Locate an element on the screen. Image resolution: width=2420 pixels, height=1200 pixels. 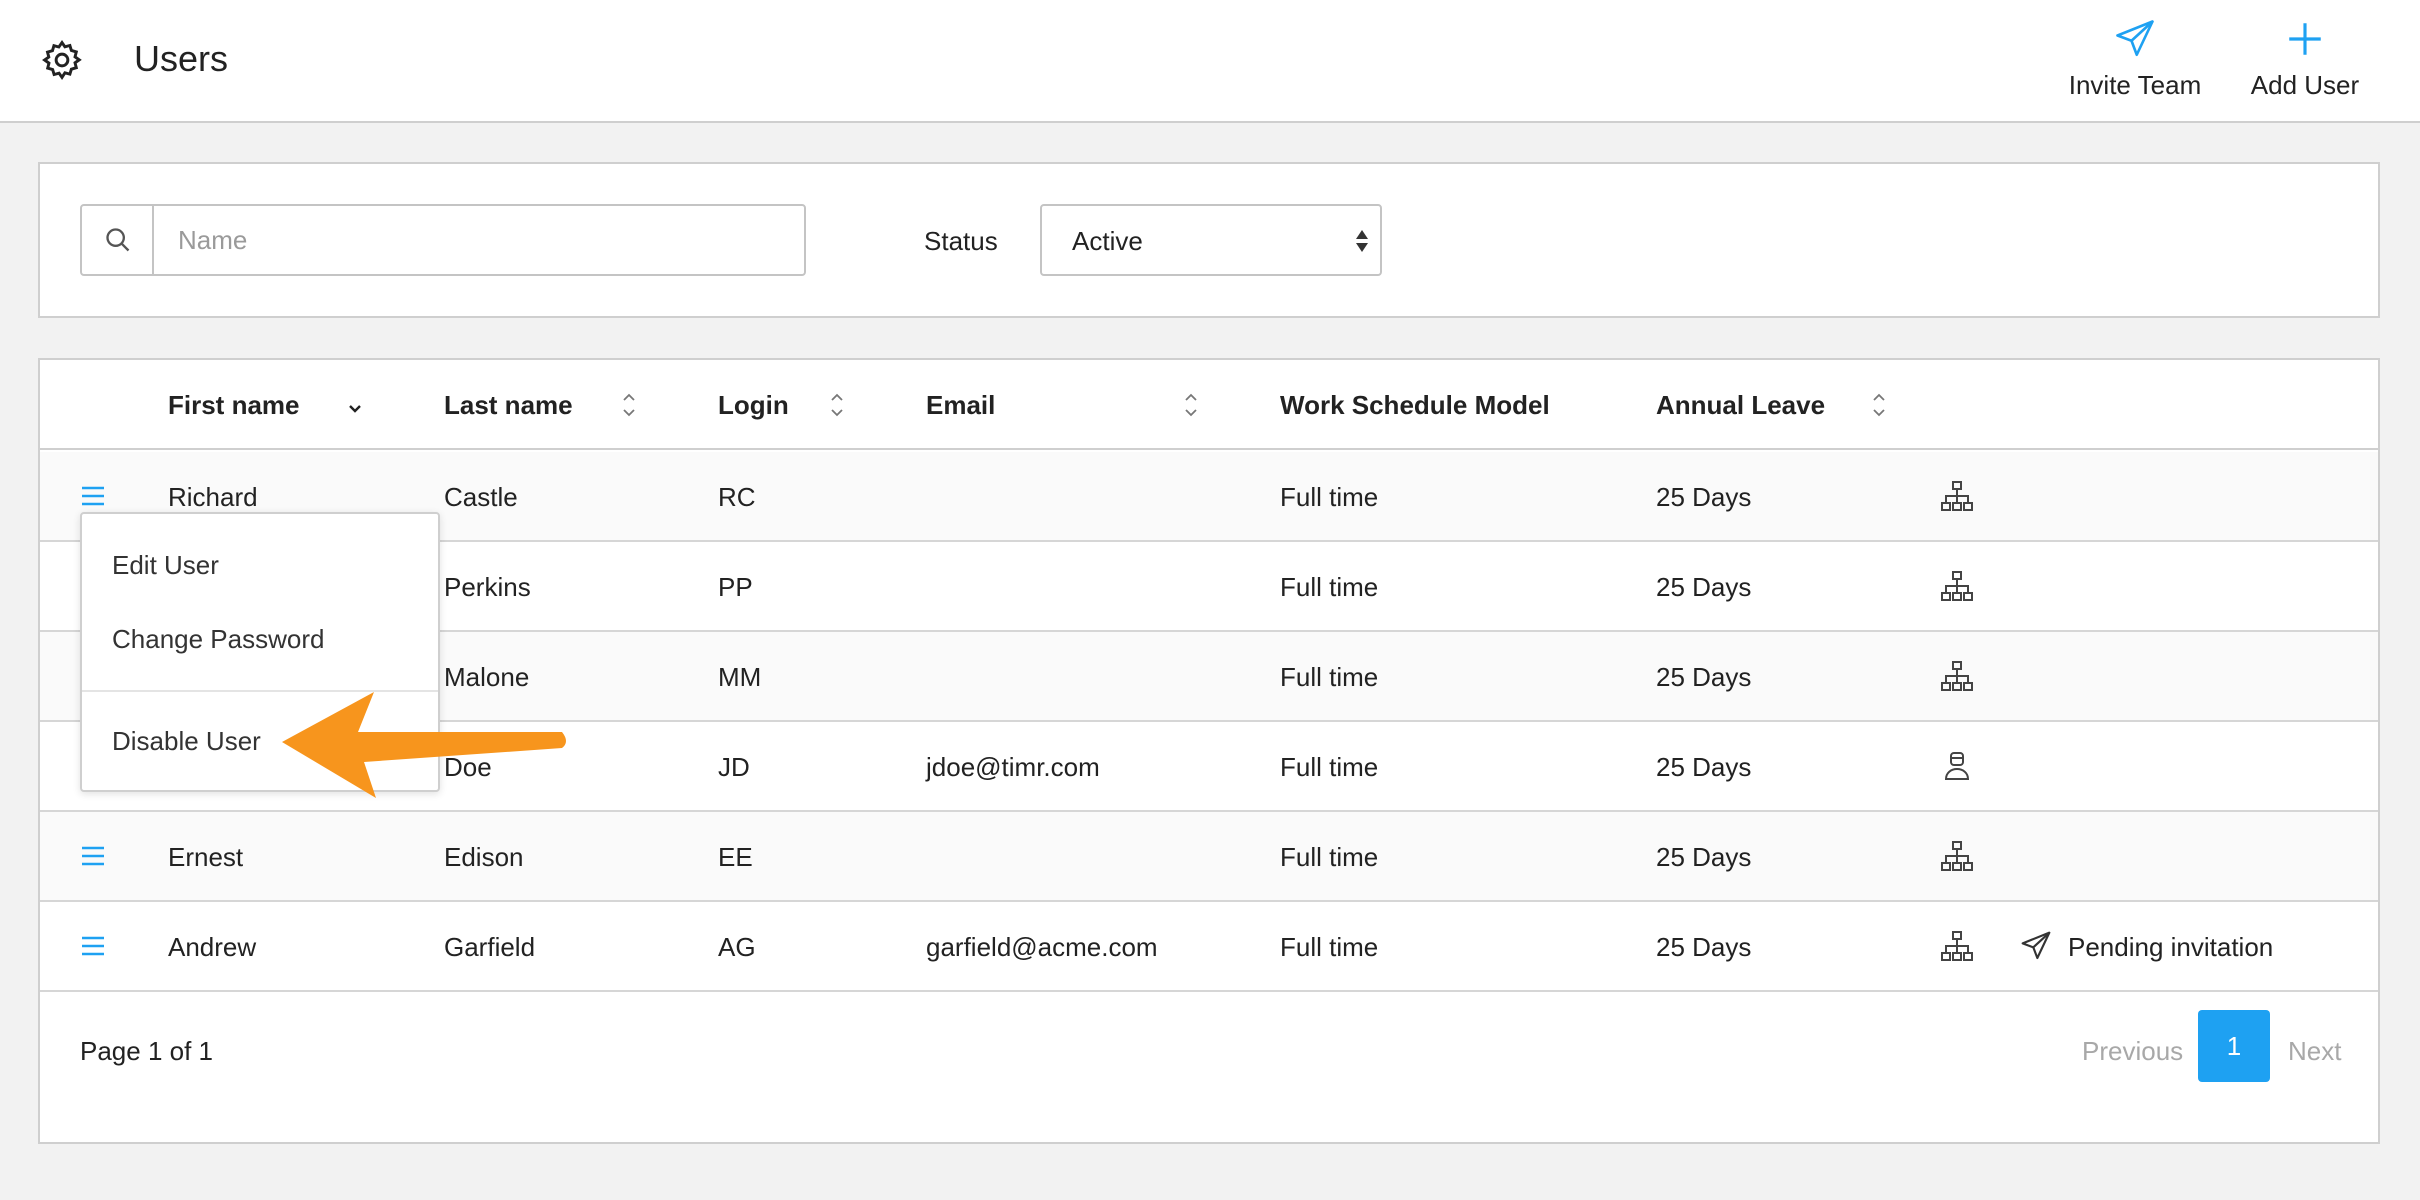
select-arrows-icon is located at coordinates (1362, 241).